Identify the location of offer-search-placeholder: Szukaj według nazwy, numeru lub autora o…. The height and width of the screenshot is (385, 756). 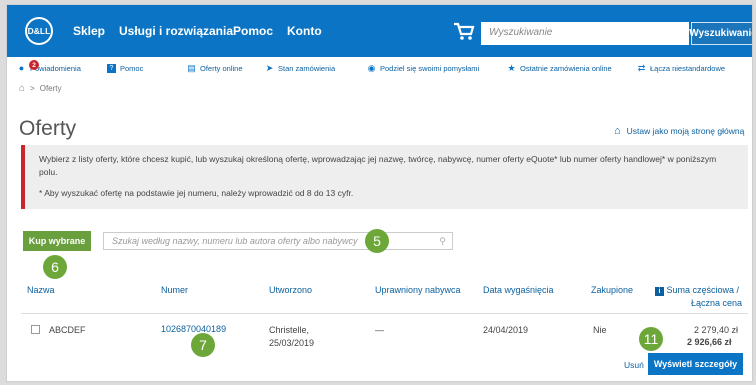
(235, 241).